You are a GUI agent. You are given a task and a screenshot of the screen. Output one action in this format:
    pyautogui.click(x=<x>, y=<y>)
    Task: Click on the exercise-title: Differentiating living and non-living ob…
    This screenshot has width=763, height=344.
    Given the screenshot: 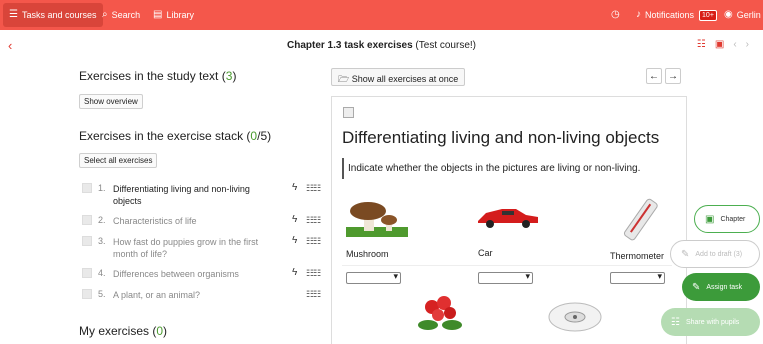 What is the action you would take?
    pyautogui.click(x=501, y=137)
    